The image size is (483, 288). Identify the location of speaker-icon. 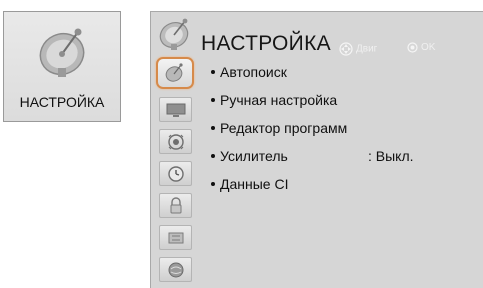
(175, 141).